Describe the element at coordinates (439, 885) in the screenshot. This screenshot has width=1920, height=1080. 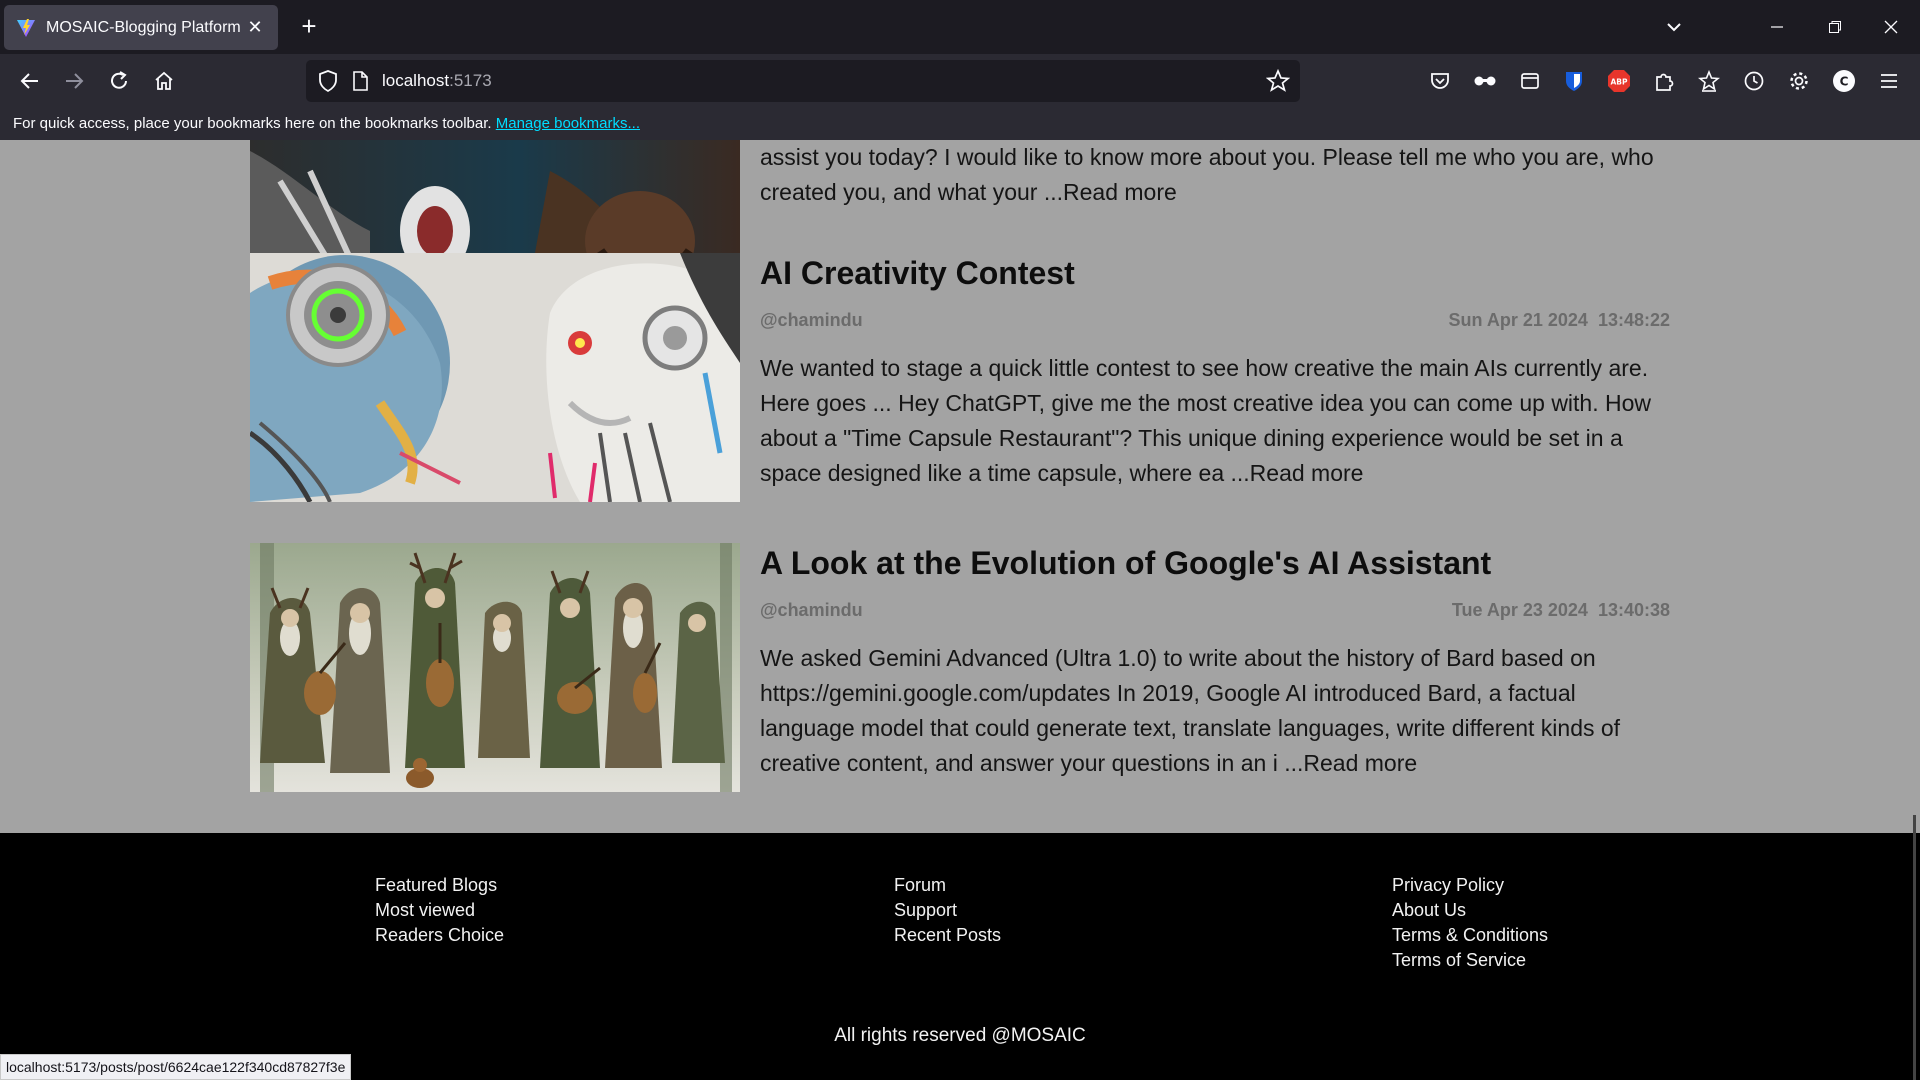
I see `footer-link-featured-blogs: Featured Blogs` at that location.